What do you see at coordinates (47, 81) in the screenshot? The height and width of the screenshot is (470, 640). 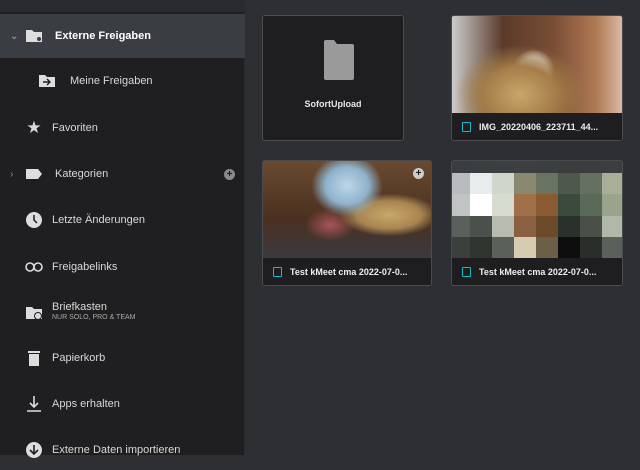 I see `folder-arrow-icon` at bounding box center [47, 81].